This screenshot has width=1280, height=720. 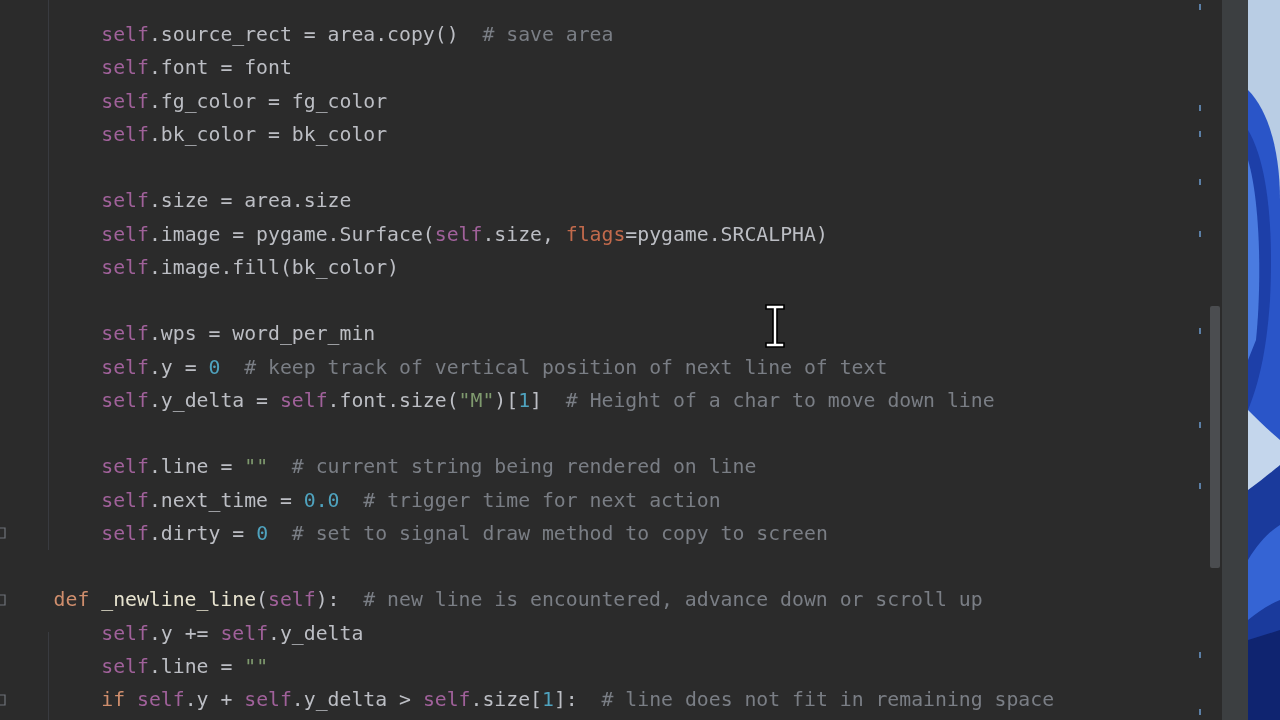 What do you see at coordinates (357, 35) in the screenshot?
I see `code-line: self.source_rect = area.copy() # save area` at bounding box center [357, 35].